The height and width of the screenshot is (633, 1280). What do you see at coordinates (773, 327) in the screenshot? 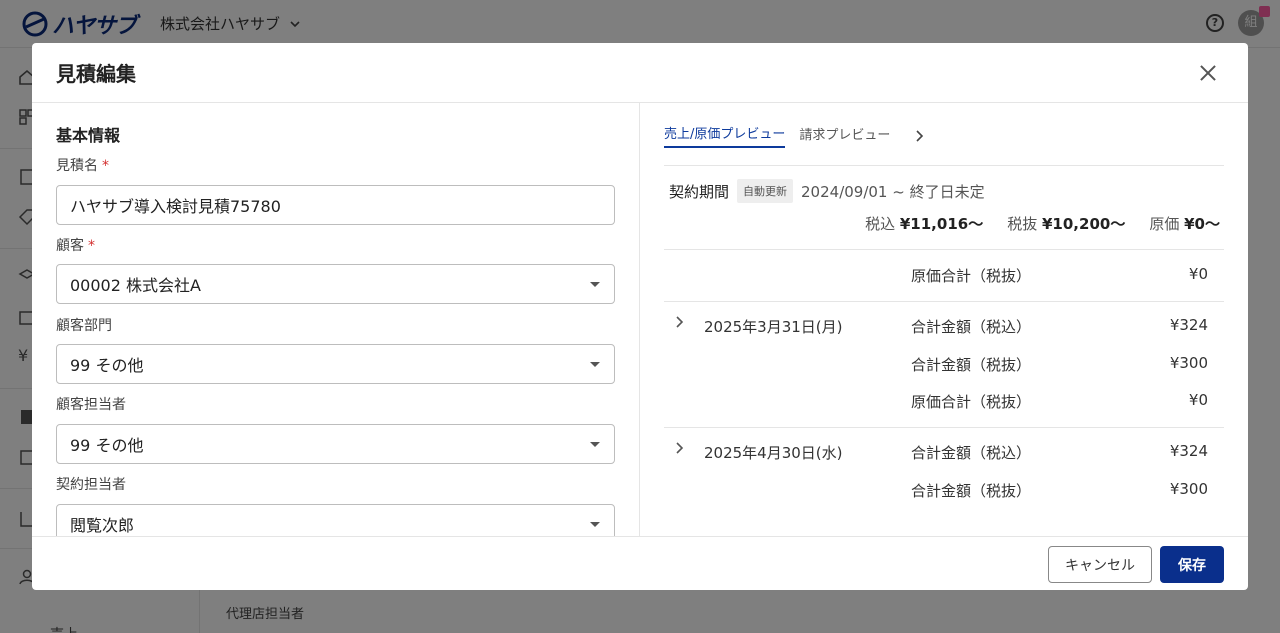
I see `period-date: 2025年3月31日(月)` at bounding box center [773, 327].